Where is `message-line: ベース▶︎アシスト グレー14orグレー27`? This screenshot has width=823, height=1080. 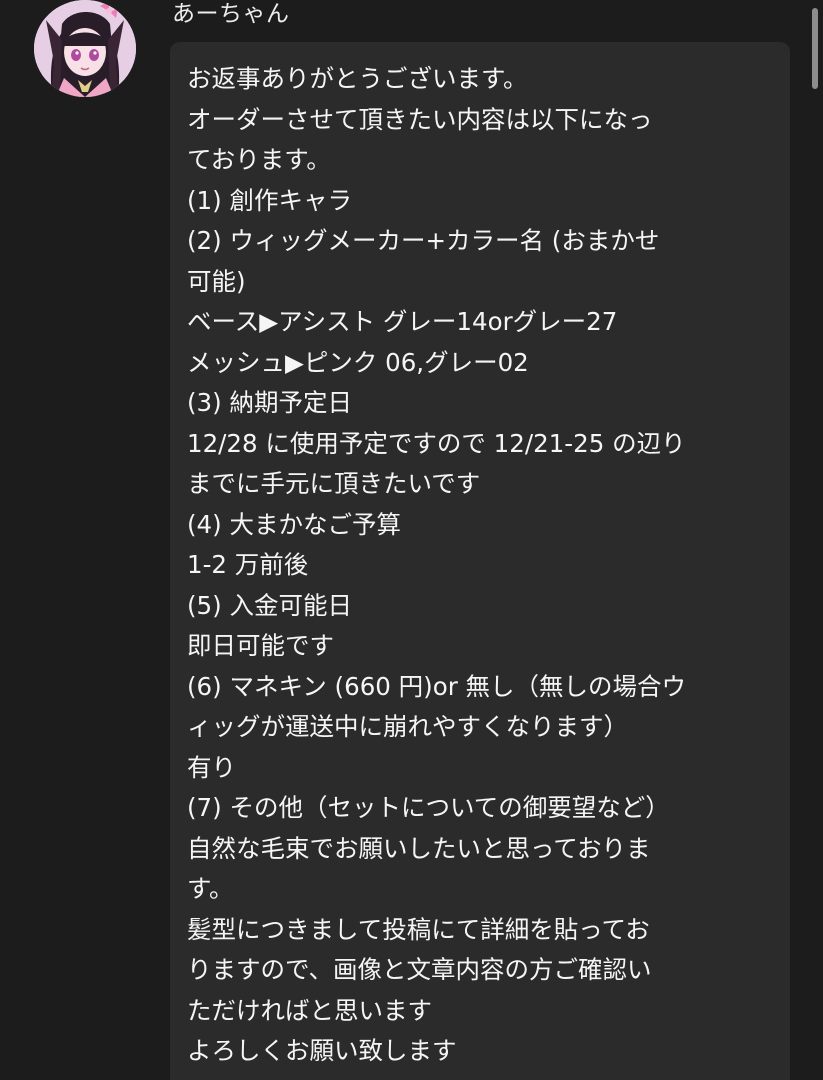
message-line: ベース▶︎アシスト グレー14orグレー27 is located at coordinates (402, 321).